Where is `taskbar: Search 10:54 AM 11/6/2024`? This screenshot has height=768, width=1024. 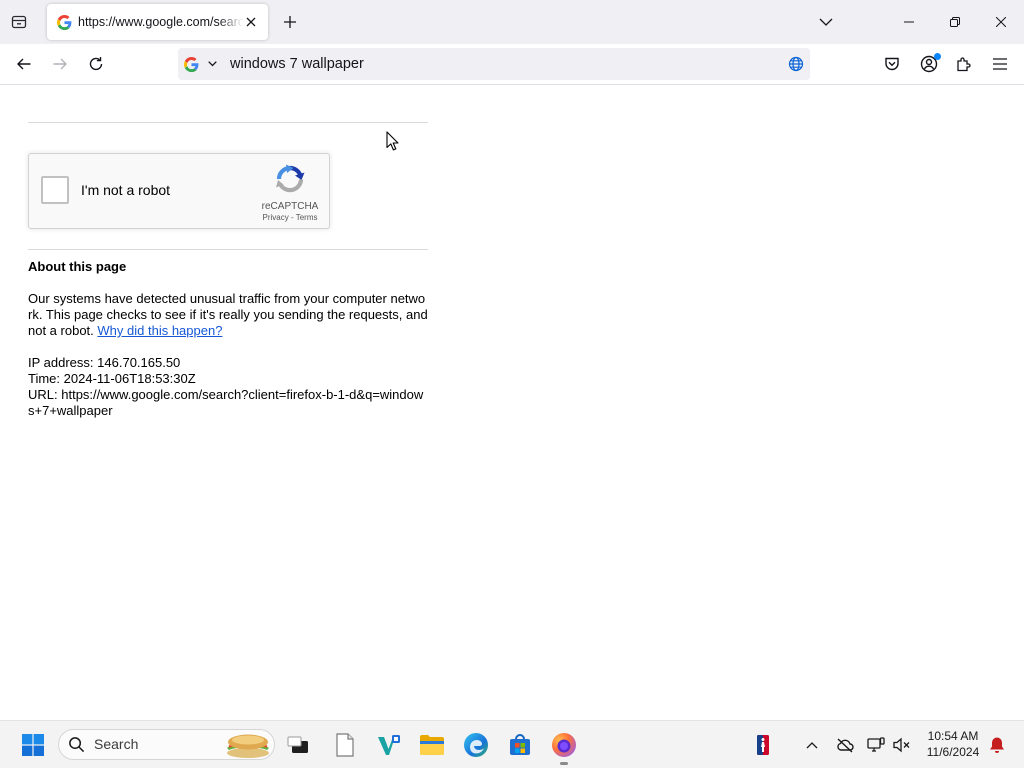 taskbar: Search 10:54 AM 11/6/2024 is located at coordinates (512, 744).